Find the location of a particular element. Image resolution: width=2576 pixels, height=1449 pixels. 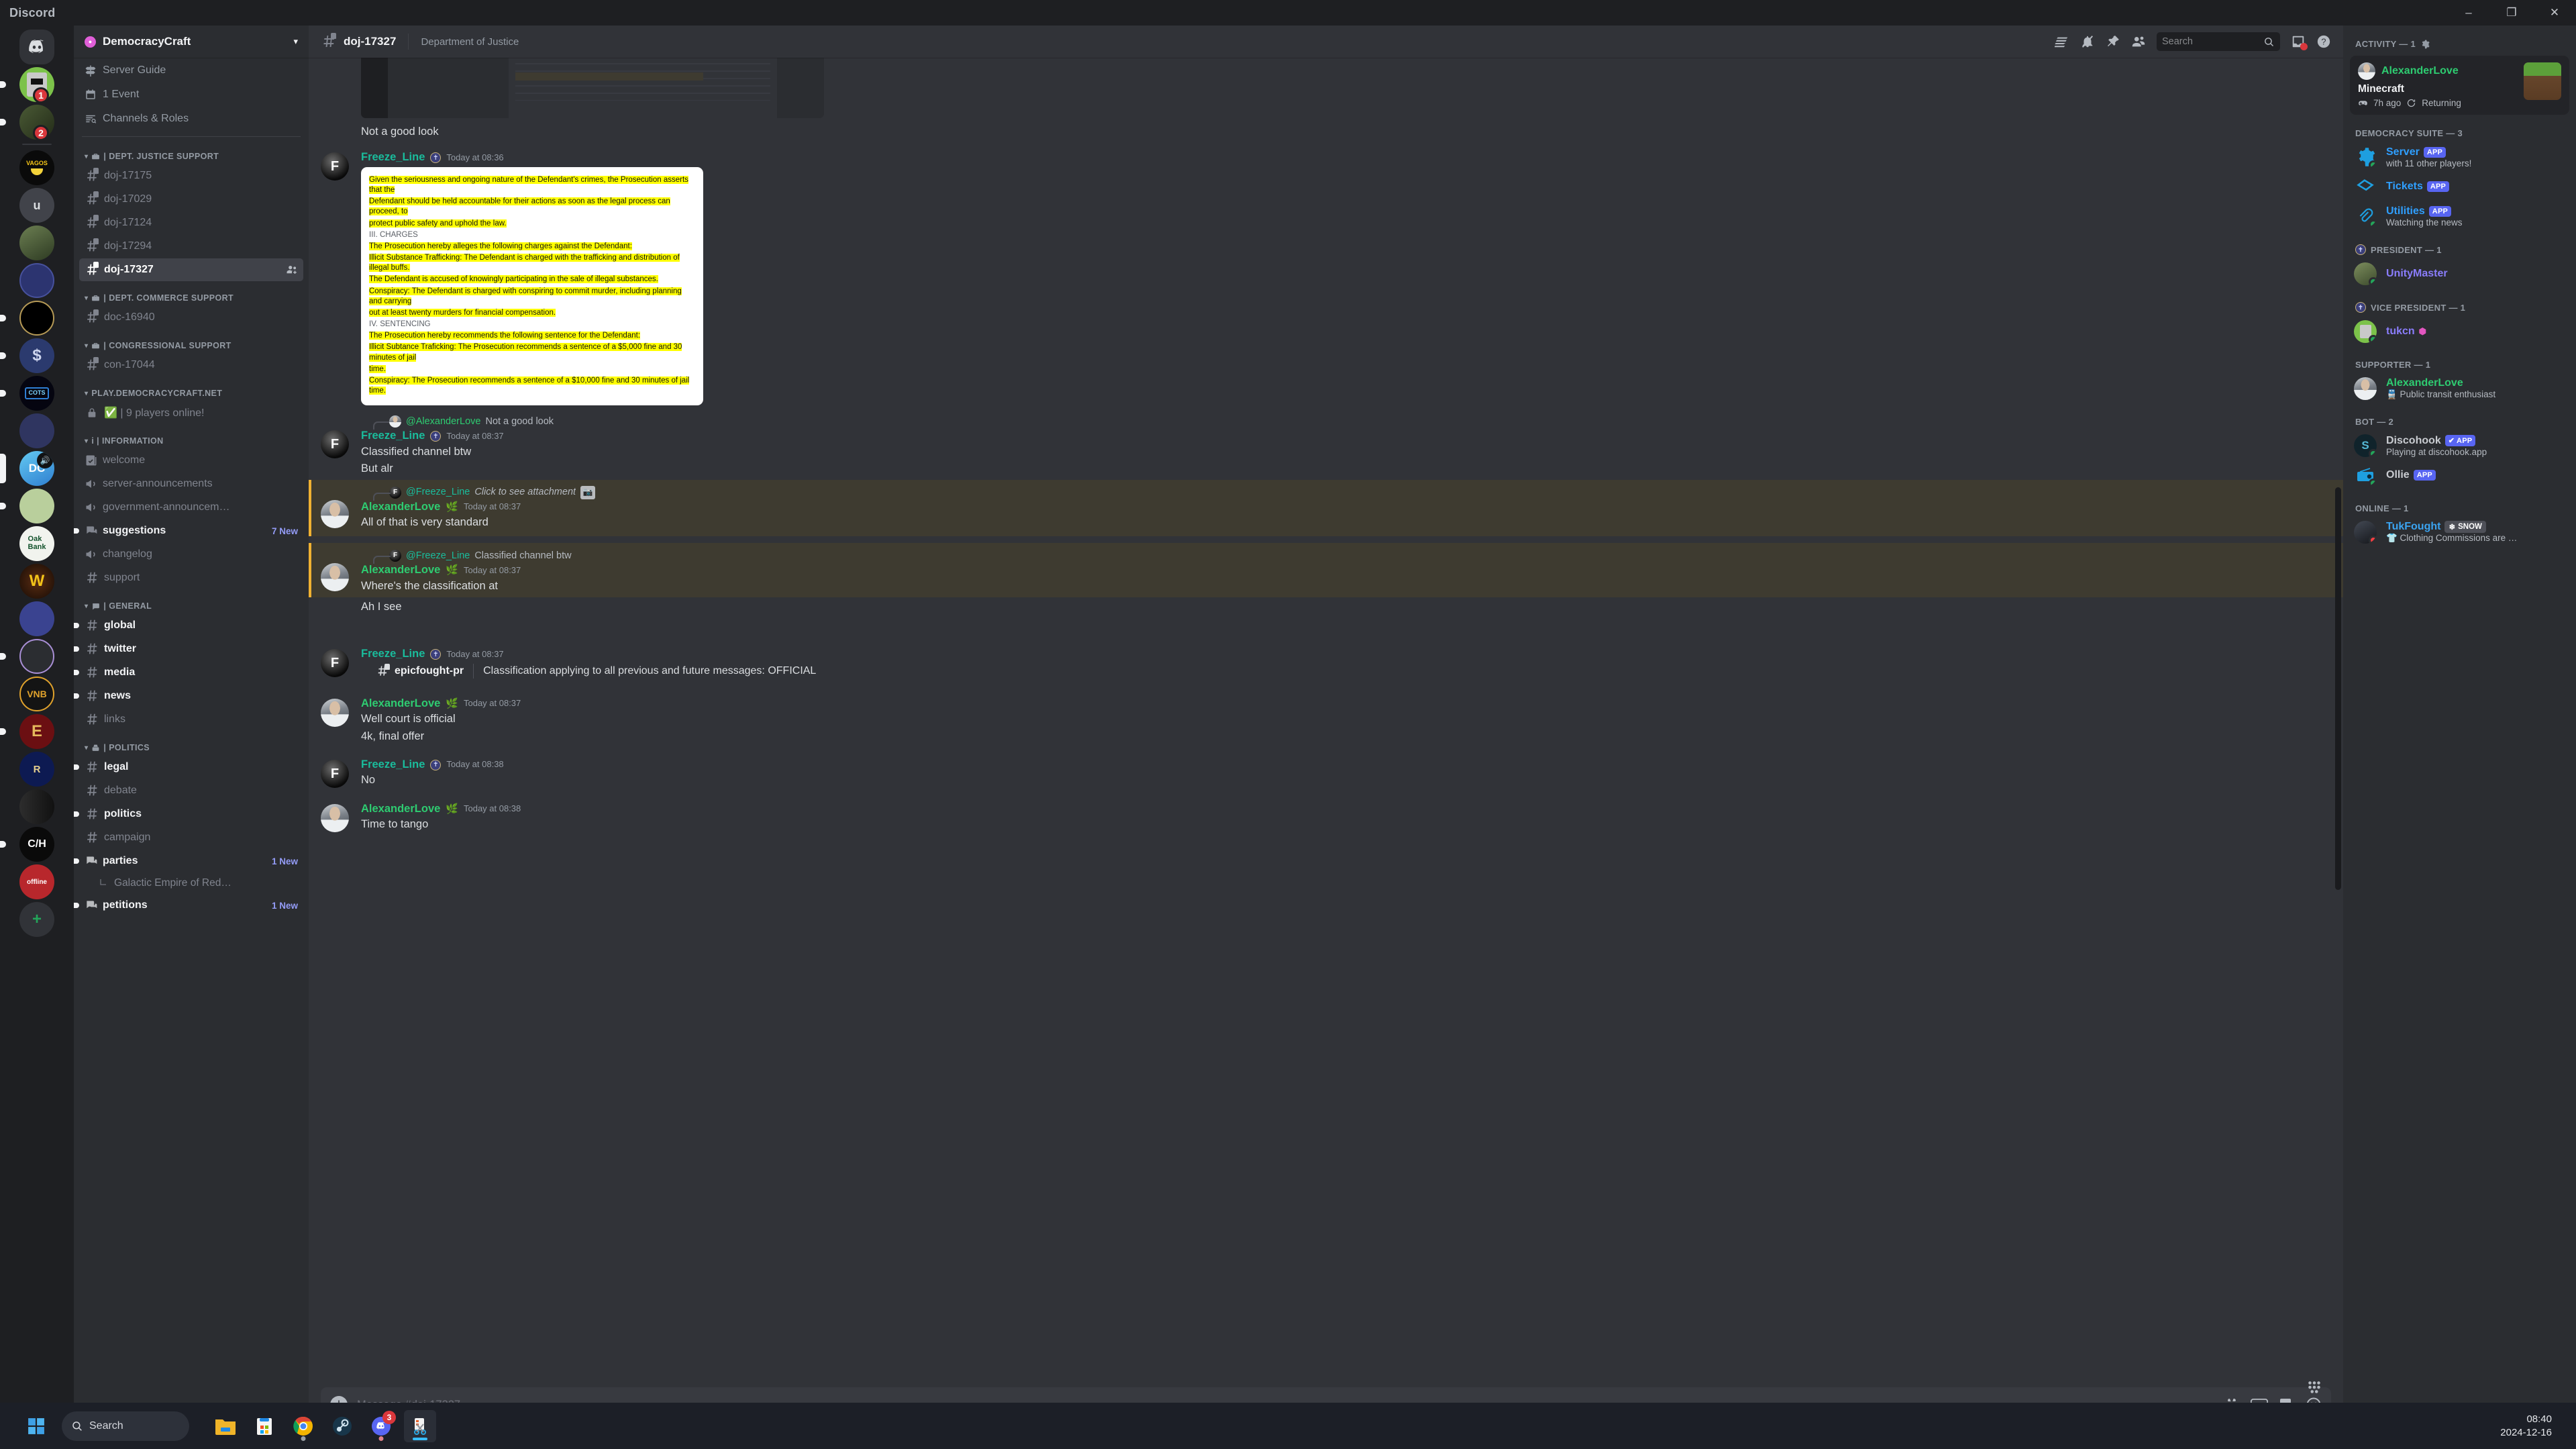

sidebar-channel-doj-17175: doj-17175 is located at coordinates (191, 175).